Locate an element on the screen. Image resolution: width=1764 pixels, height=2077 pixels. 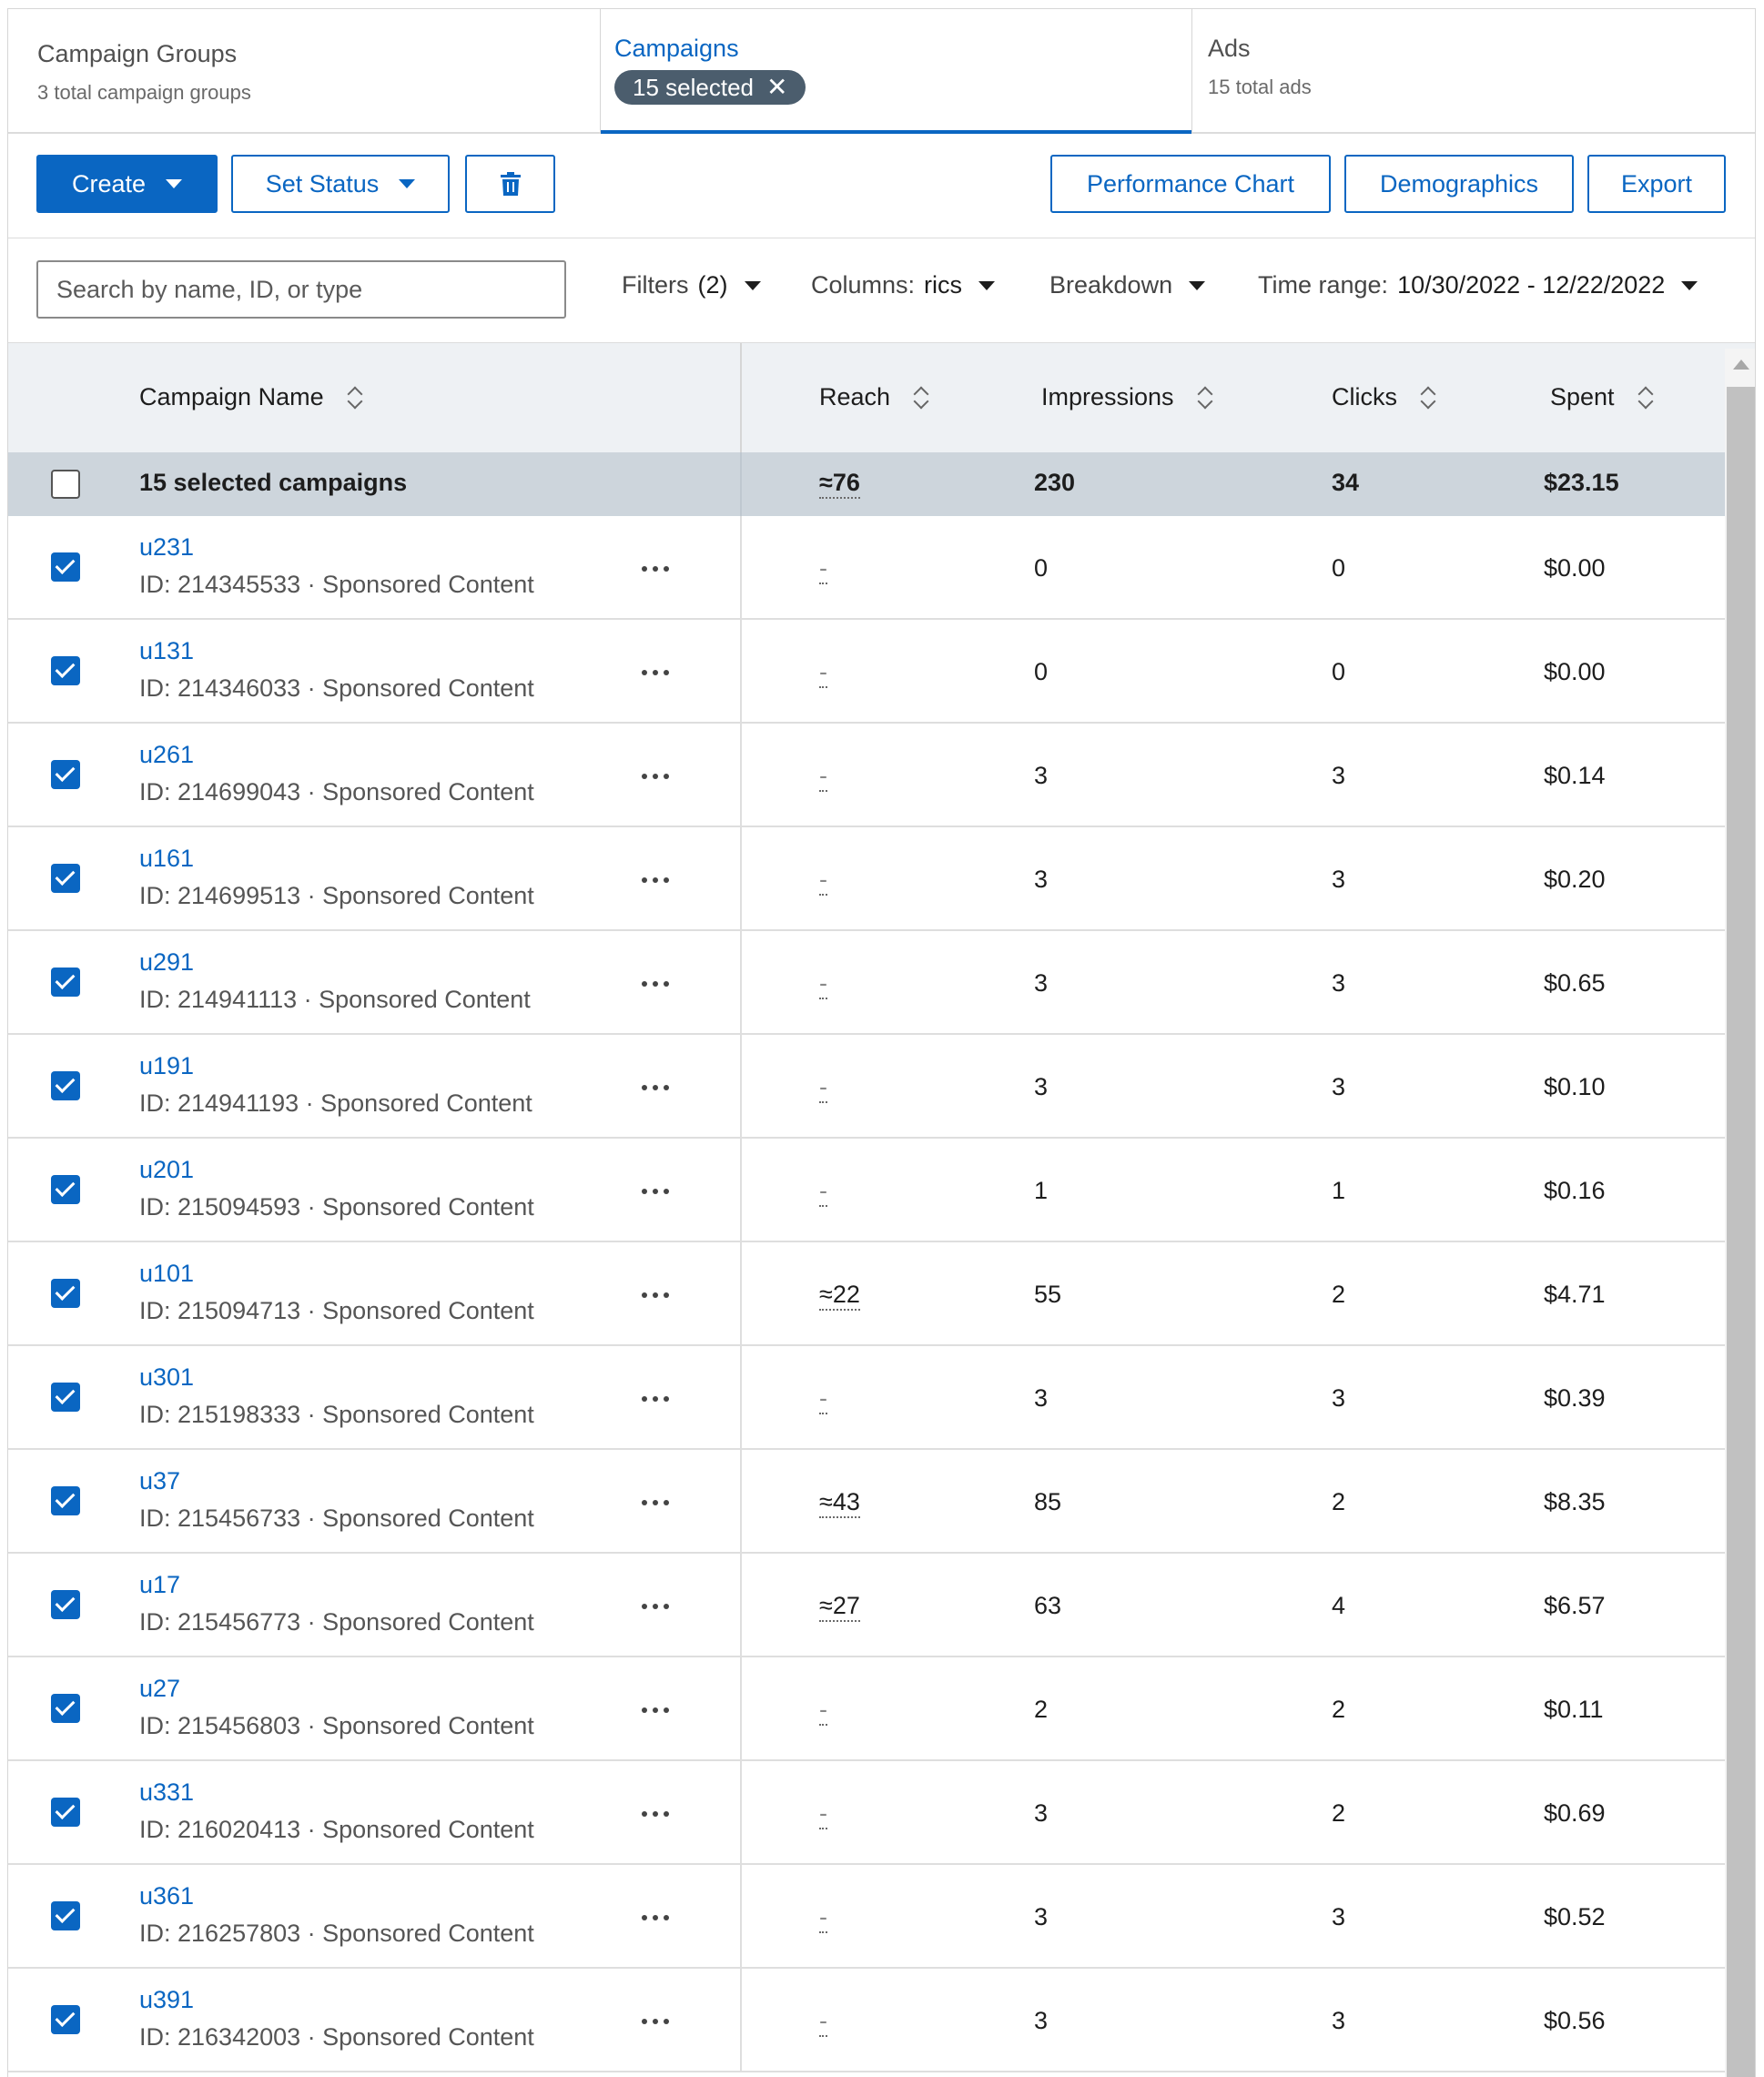
campaign-name-link: u301 is located at coordinates (166, 1377).